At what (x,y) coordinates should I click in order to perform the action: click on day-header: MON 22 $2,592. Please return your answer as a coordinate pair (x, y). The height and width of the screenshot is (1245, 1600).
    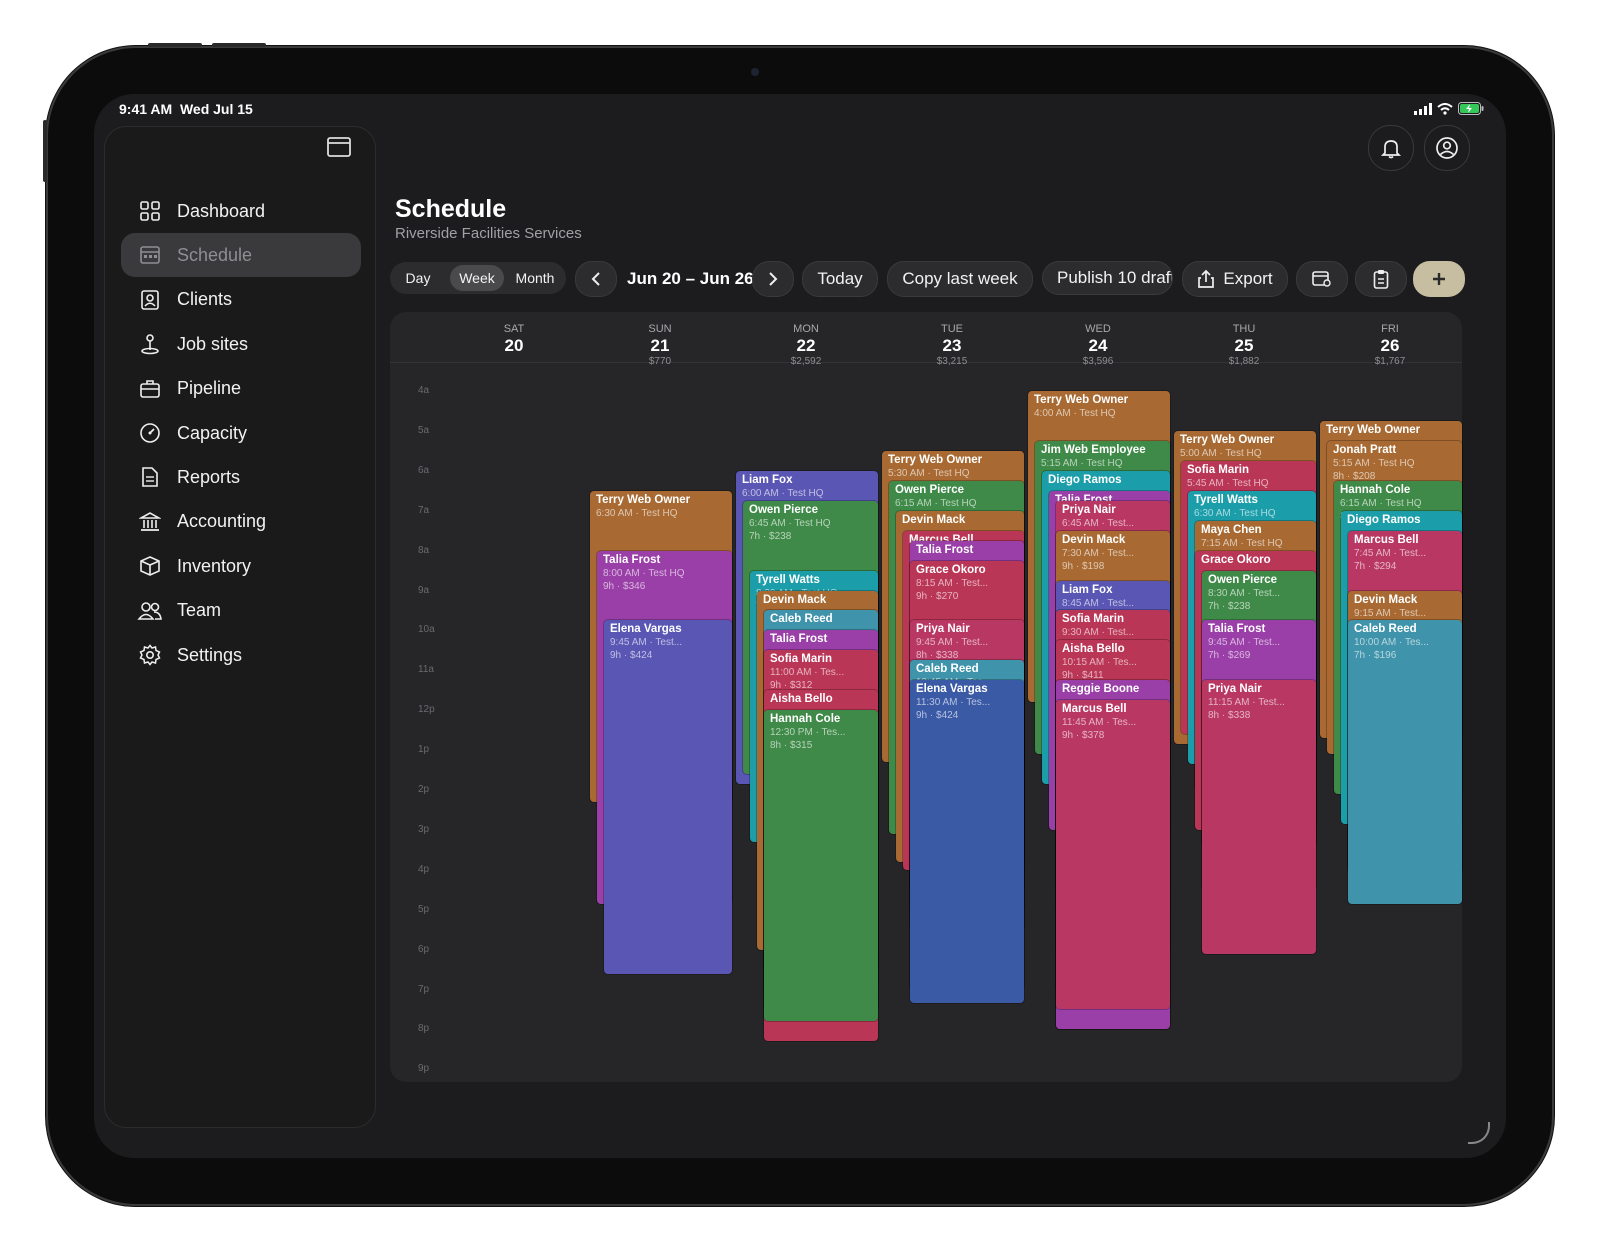
    Looking at the image, I should click on (806, 339).